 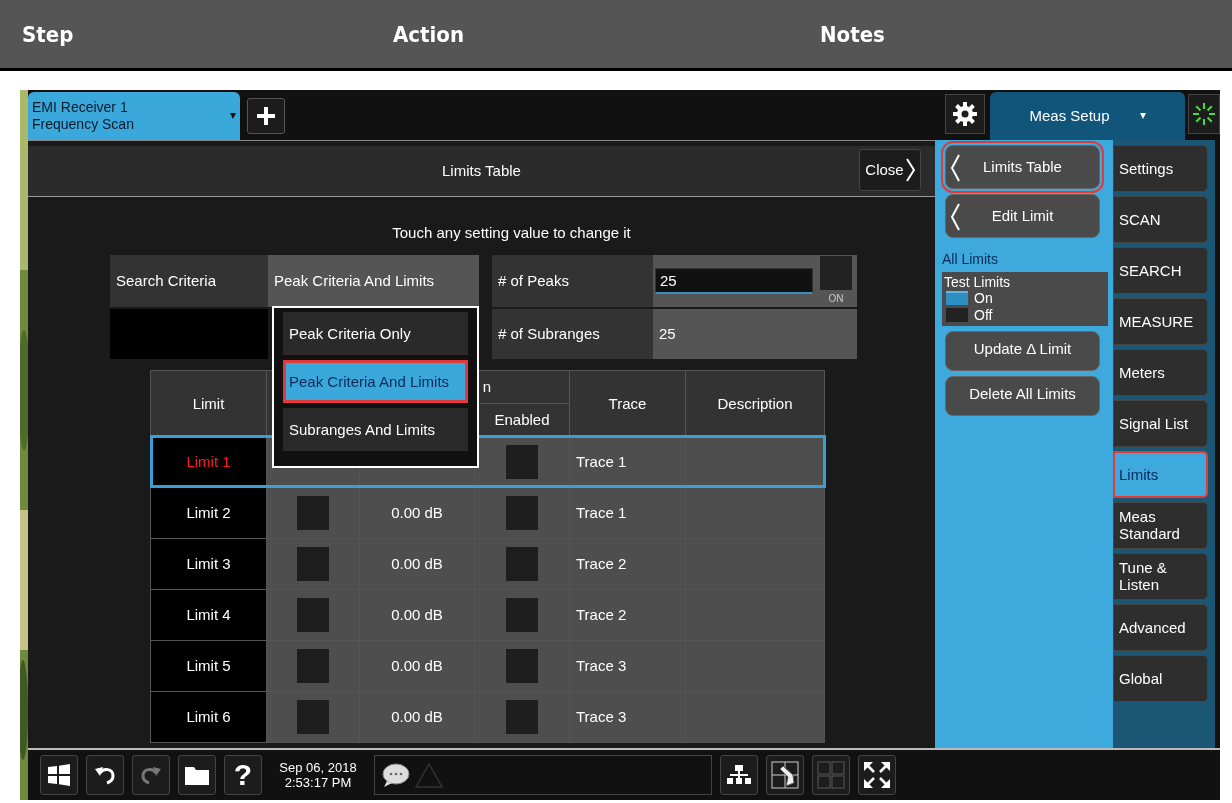 What do you see at coordinates (429, 775) in the screenshot?
I see `warning-icon` at bounding box center [429, 775].